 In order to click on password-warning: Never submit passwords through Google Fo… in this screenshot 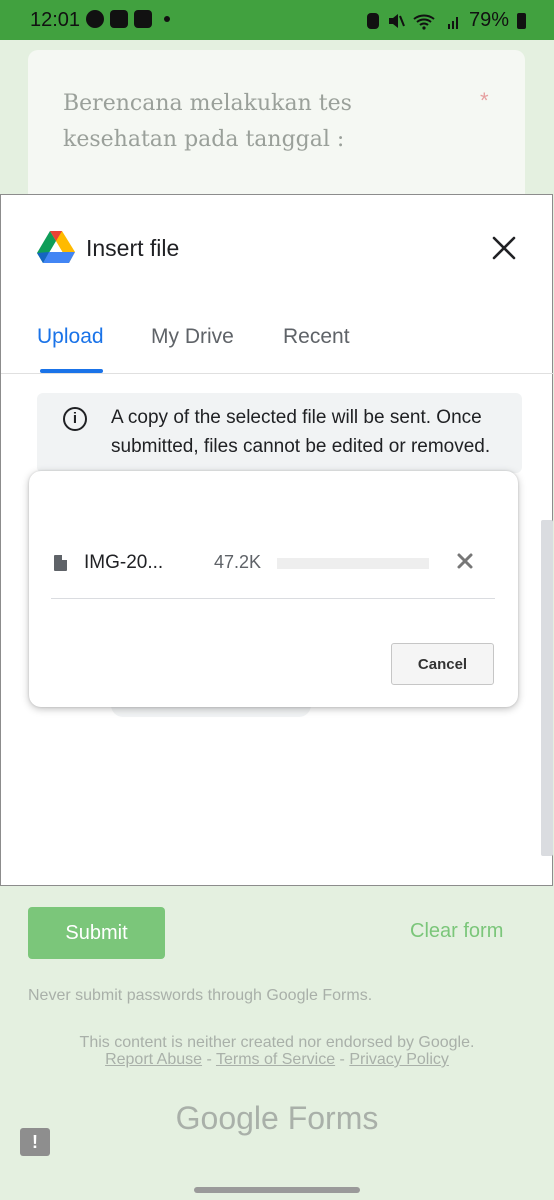, I will do `click(200, 995)`.